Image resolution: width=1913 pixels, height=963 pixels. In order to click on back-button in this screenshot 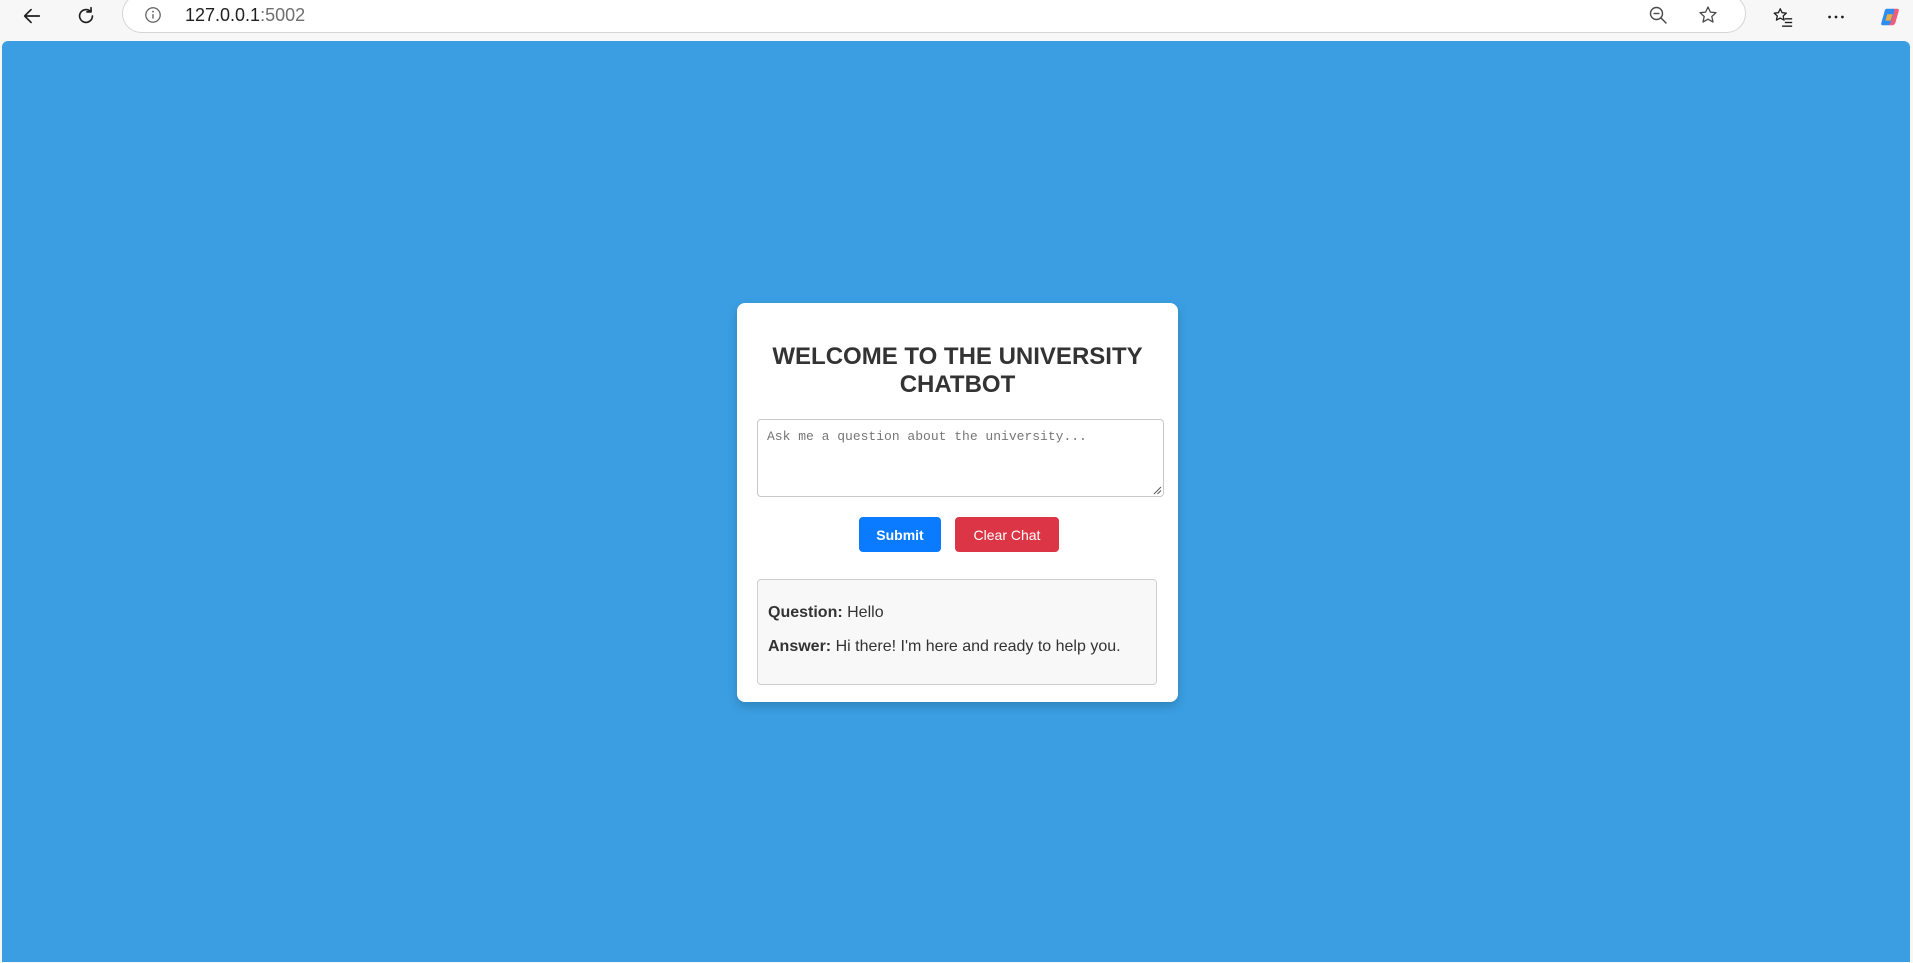, I will do `click(32, 16)`.